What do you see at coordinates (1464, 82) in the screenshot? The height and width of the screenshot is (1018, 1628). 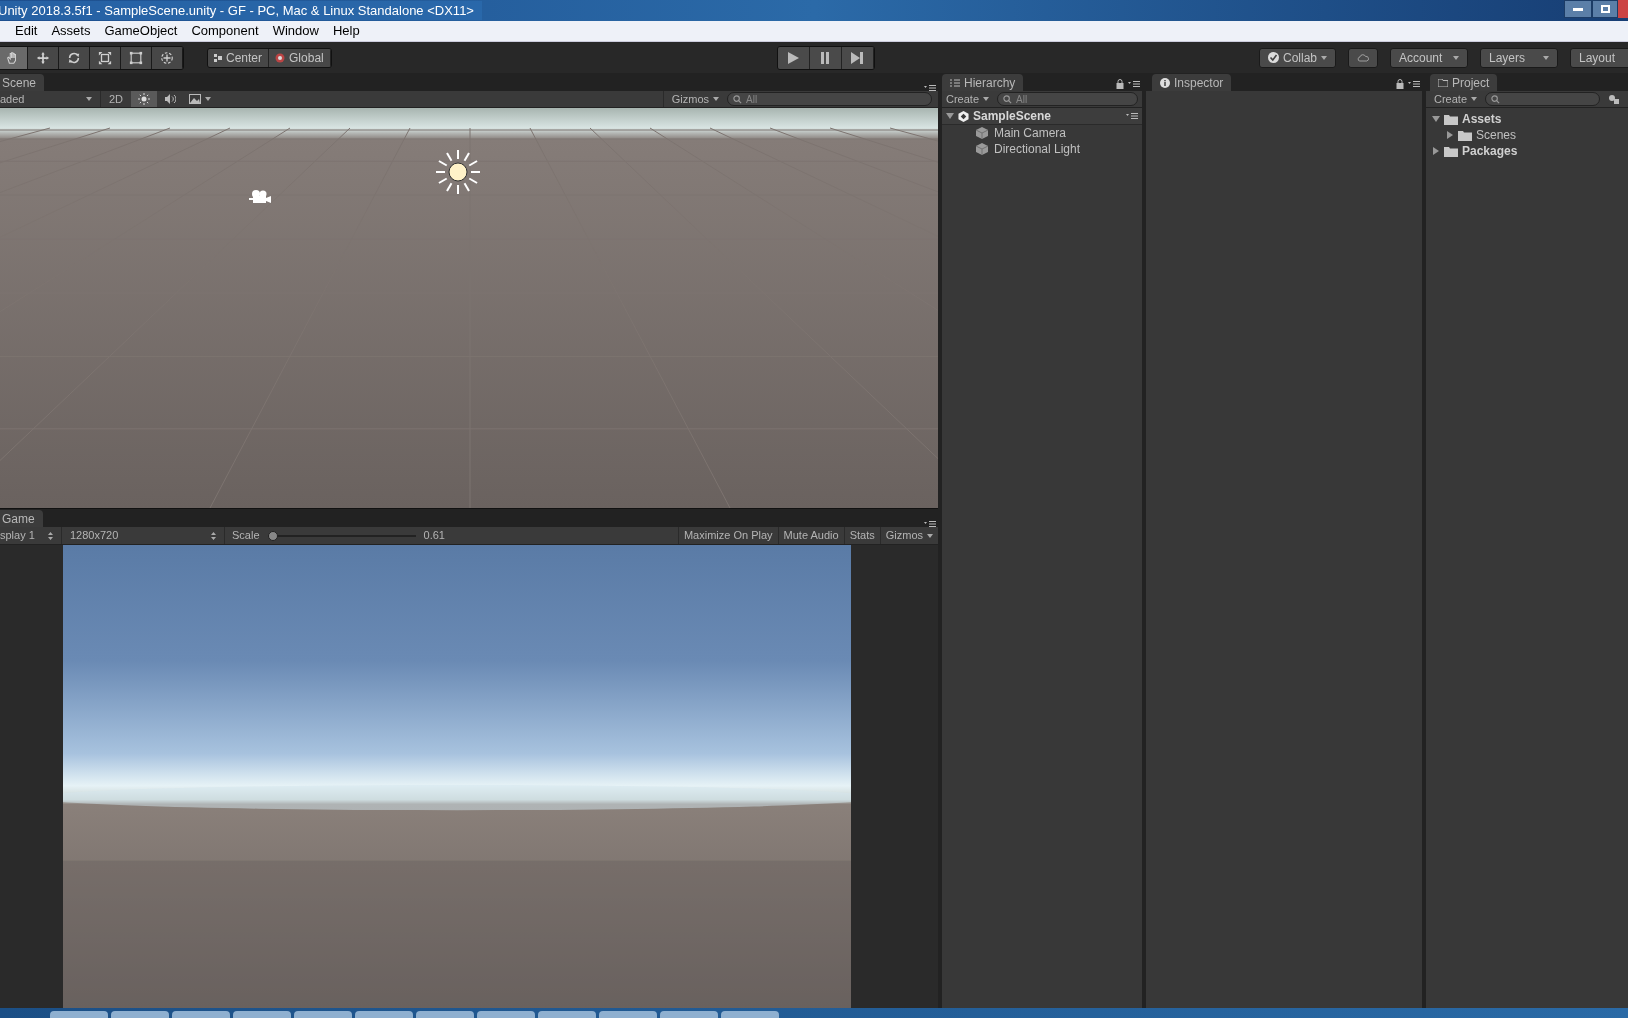 I see `panel-tab: Project` at bounding box center [1464, 82].